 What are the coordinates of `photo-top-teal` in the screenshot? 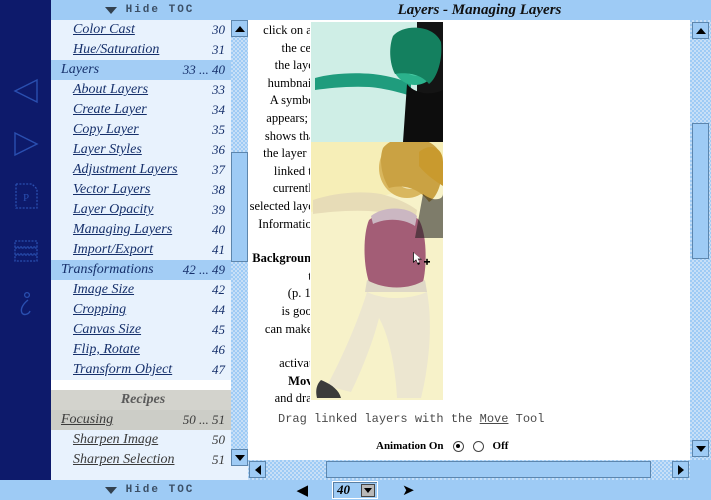 It's located at (377, 82).